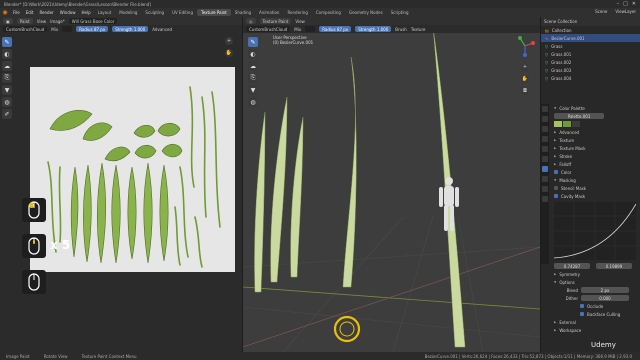  What do you see at coordinates (545, 189) in the screenshot?
I see `material-tab-icon` at bounding box center [545, 189].